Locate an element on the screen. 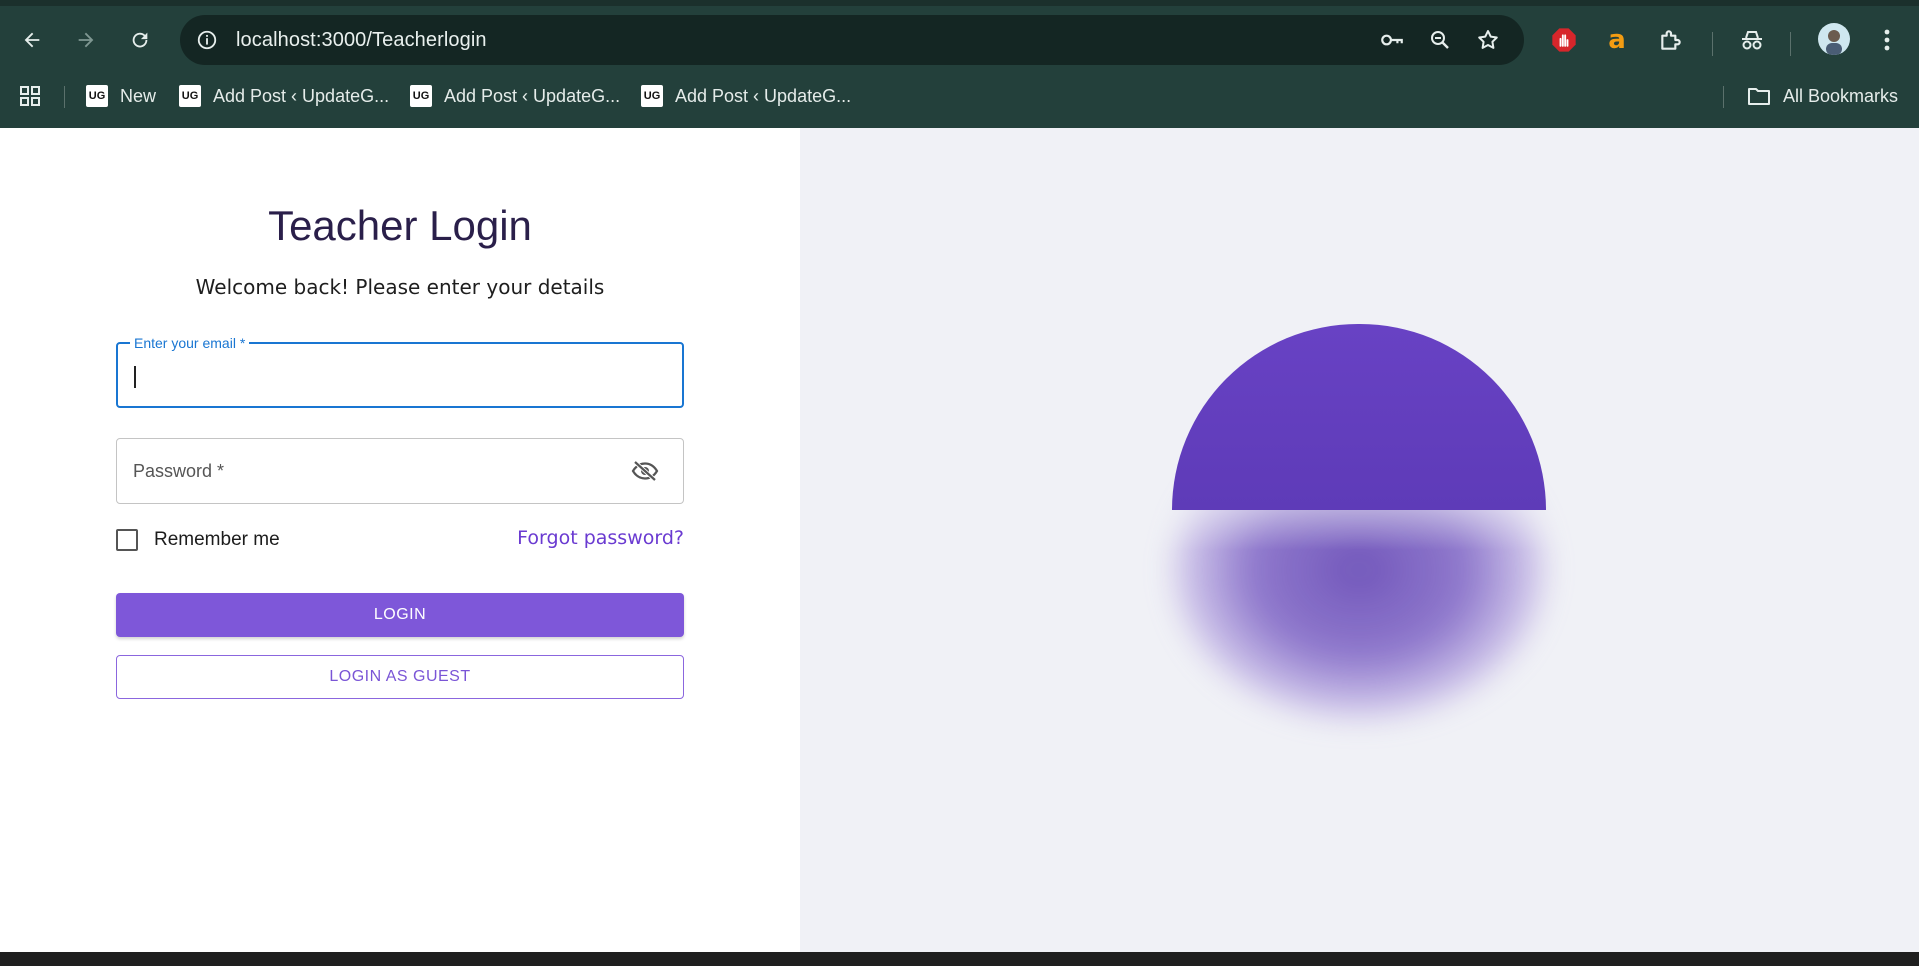 The width and height of the screenshot is (1919, 966). remember-label: Remember me is located at coordinates (217, 539).